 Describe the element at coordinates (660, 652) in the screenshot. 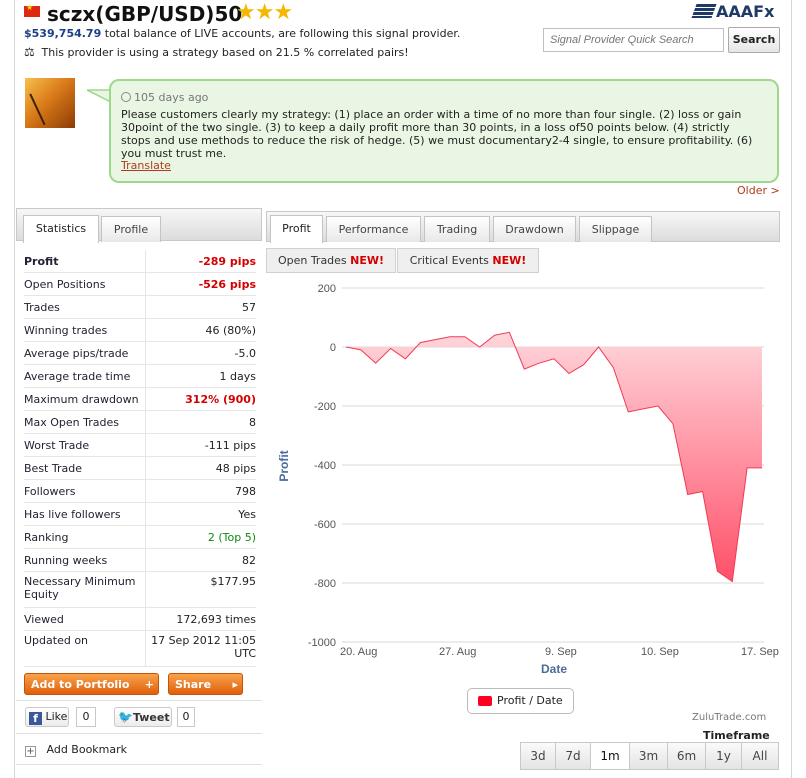

I see `x-tick-label: 10. Sep` at that location.